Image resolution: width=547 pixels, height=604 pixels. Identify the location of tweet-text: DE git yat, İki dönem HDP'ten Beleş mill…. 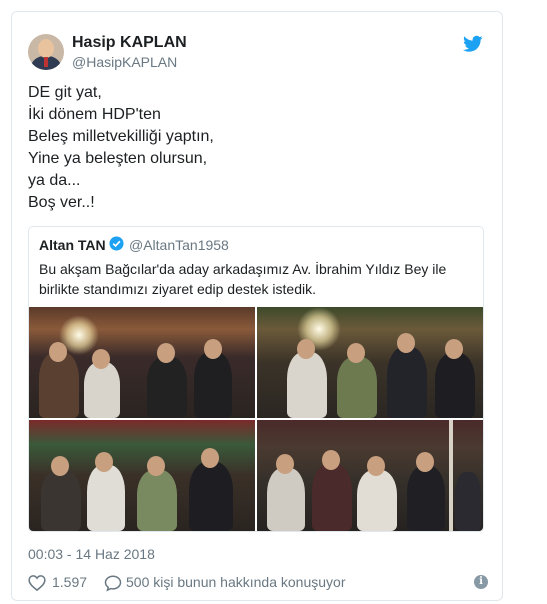
(121, 148).